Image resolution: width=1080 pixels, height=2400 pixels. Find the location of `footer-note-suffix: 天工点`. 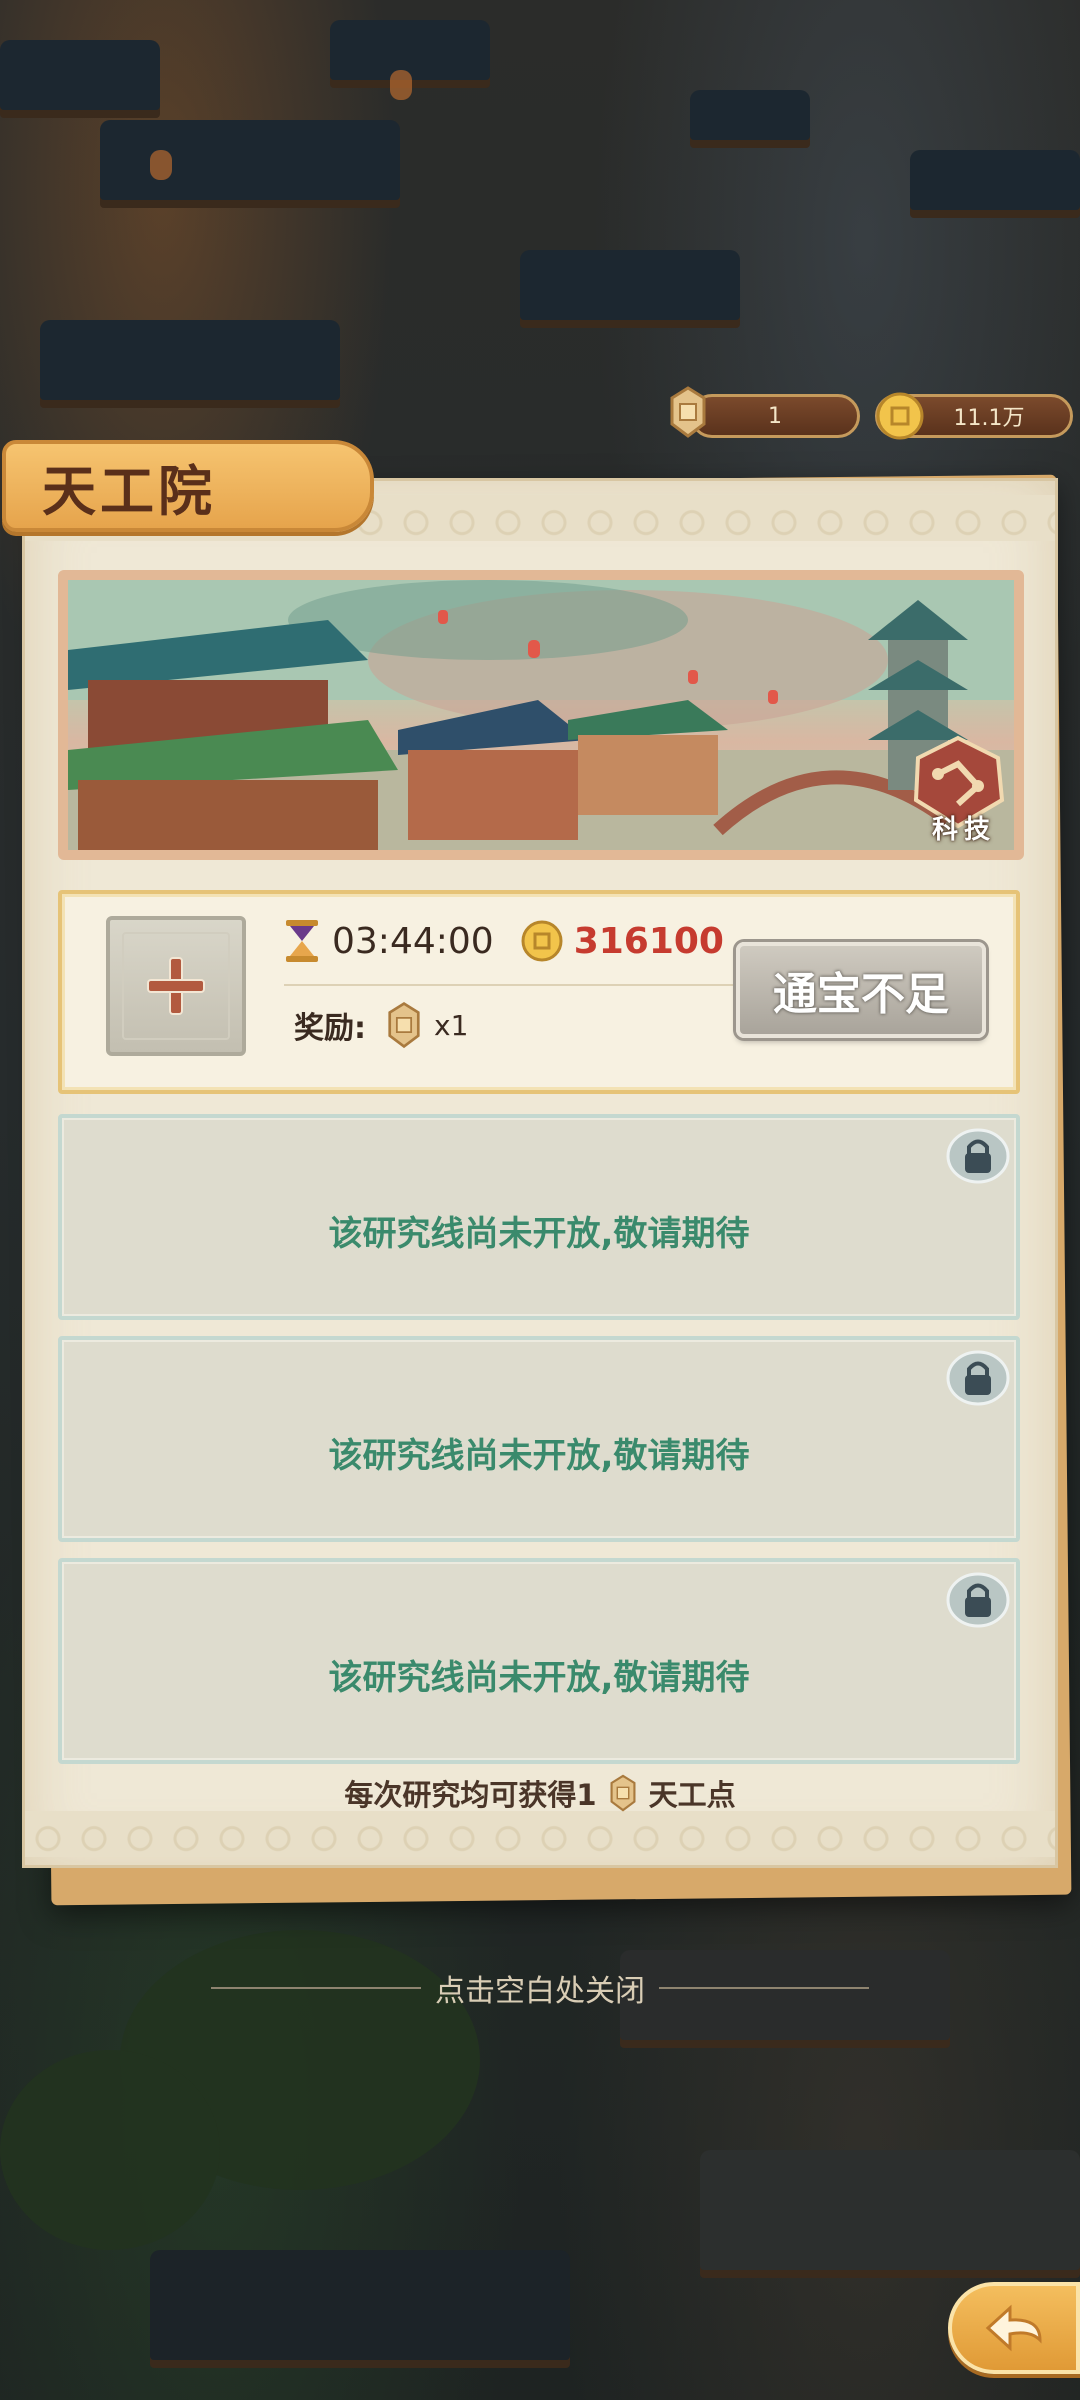

footer-note-suffix: 天工点 is located at coordinates (692, 1795).